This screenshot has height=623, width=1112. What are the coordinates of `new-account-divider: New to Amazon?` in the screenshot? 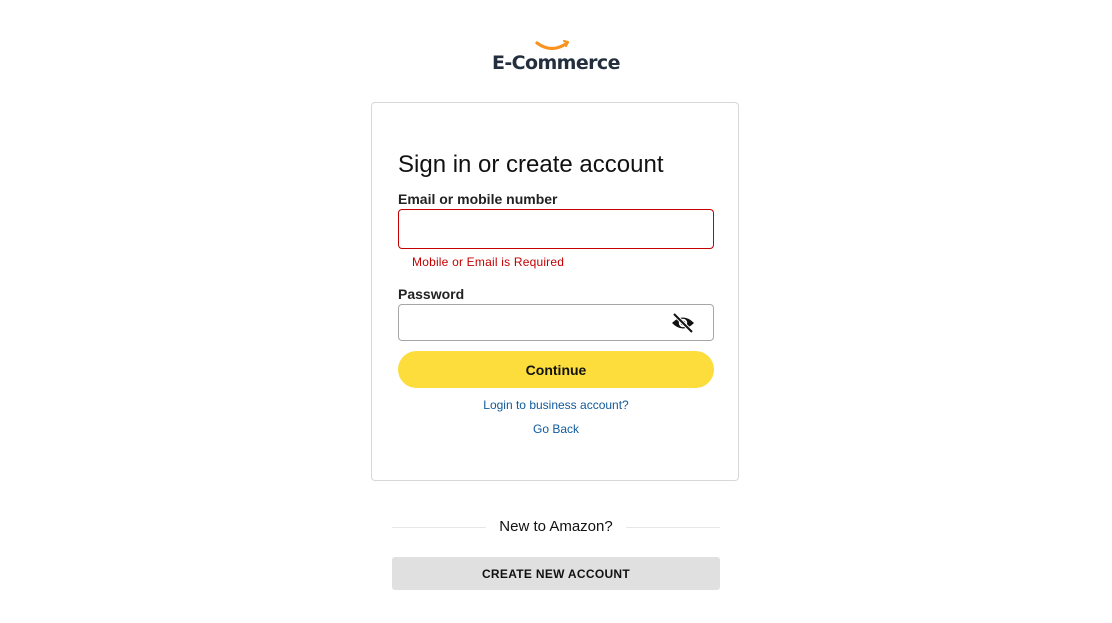 It's located at (556, 527).